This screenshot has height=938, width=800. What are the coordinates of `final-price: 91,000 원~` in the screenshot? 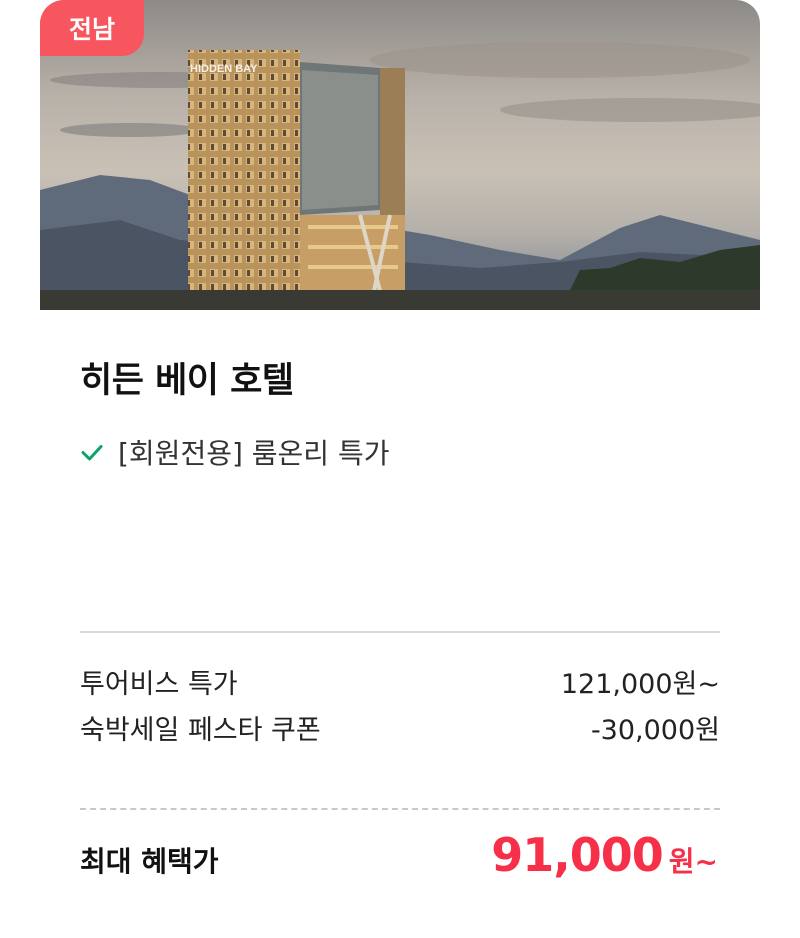 It's located at (604, 855).